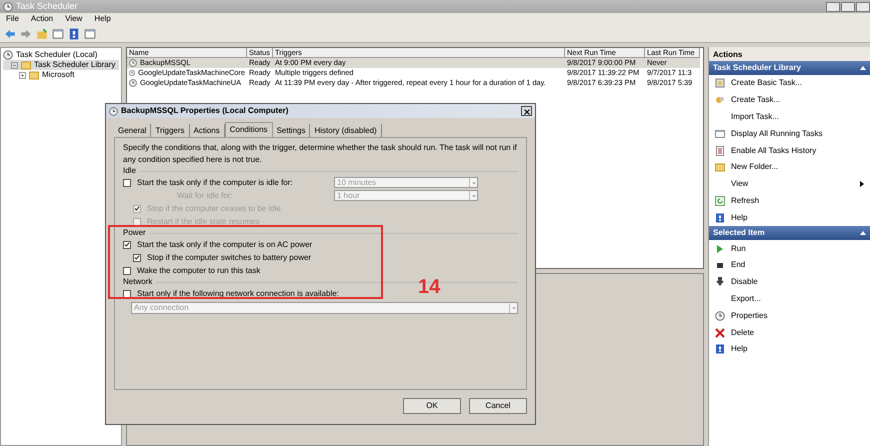 The height and width of the screenshot is (446, 870). I want to click on intro-text: Specify the conditions that, along with the trigger, determine whether the task should run. The task will not run if any condition specified here is not true., so click(320, 154).